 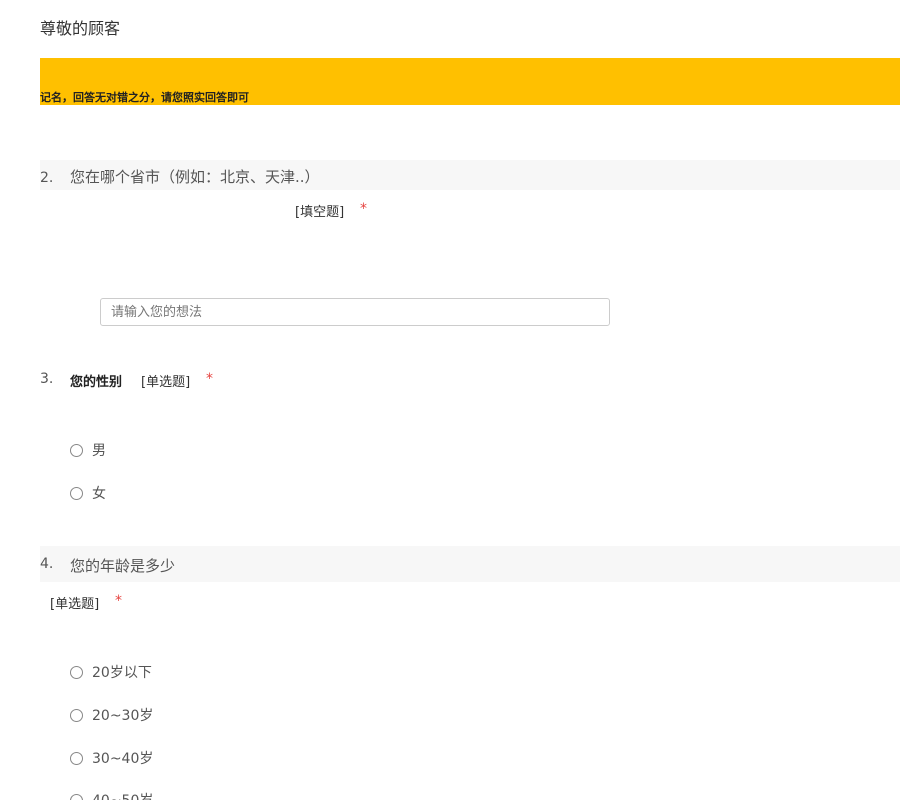 What do you see at coordinates (122, 673) in the screenshot?
I see `option-label: 20岁以下` at bounding box center [122, 673].